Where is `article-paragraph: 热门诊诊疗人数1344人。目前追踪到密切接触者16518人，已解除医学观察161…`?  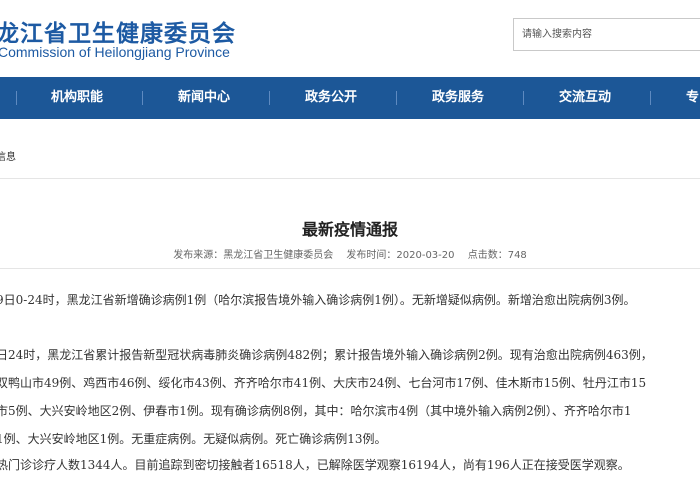
article-paragraph: 热门诊诊疗人数1344人。目前追踪到密切接触者16518人，已解除医学观察161… is located at coordinates (315, 465).